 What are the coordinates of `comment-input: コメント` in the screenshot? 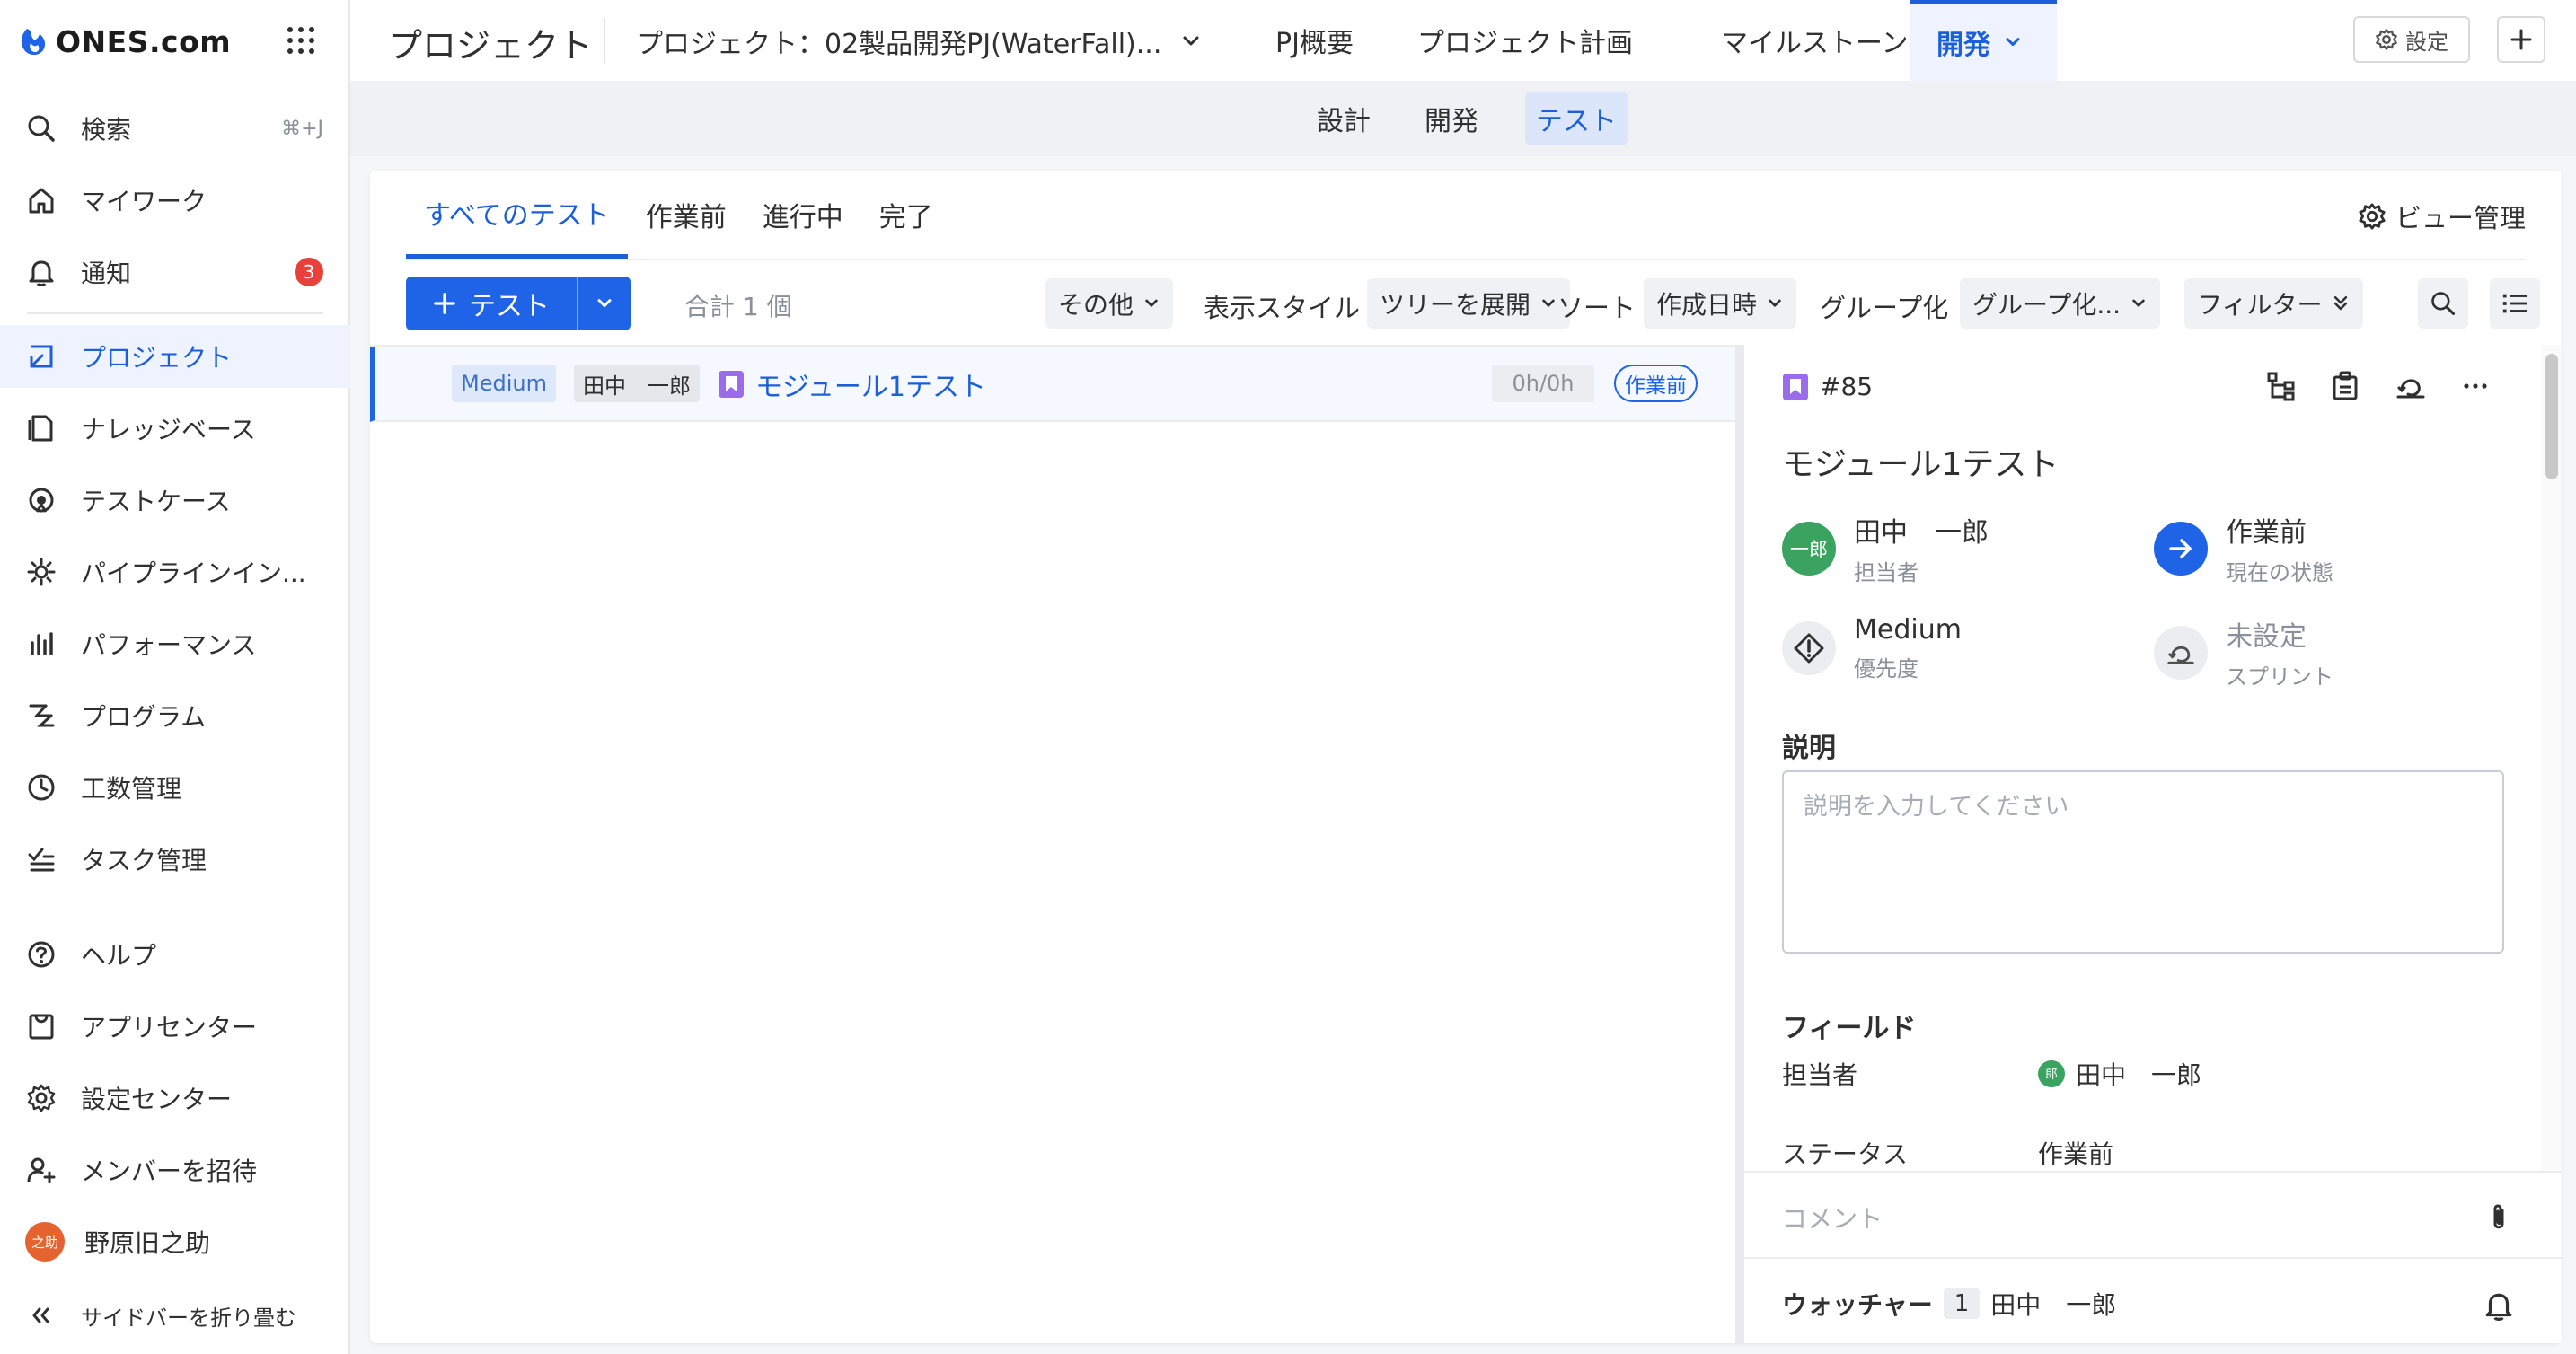 It's located at (1832, 1217).